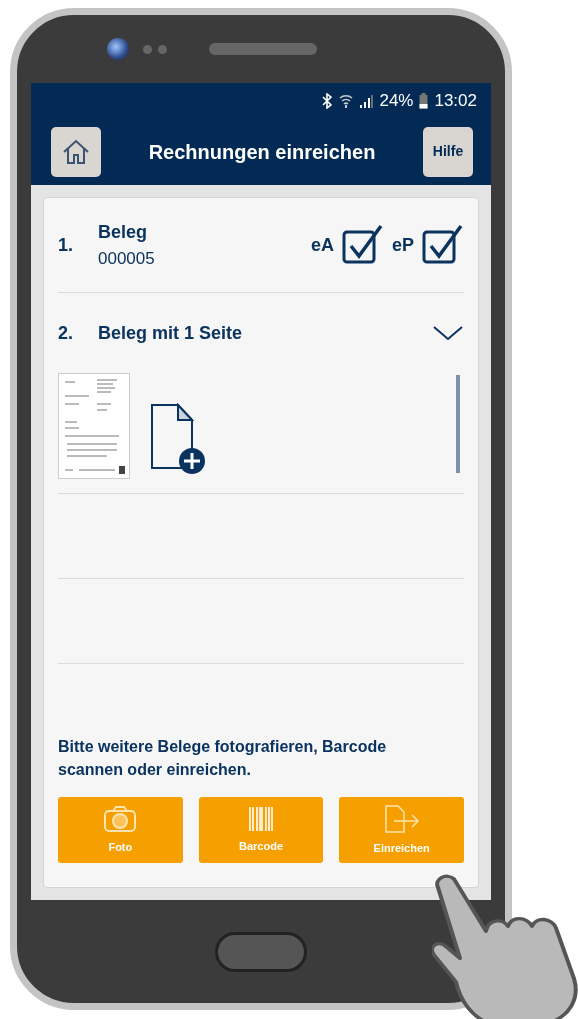 Image resolution: width=578 pixels, height=1019 pixels. Describe the element at coordinates (448, 333) in the screenshot. I see `chevron-down-icon` at that location.